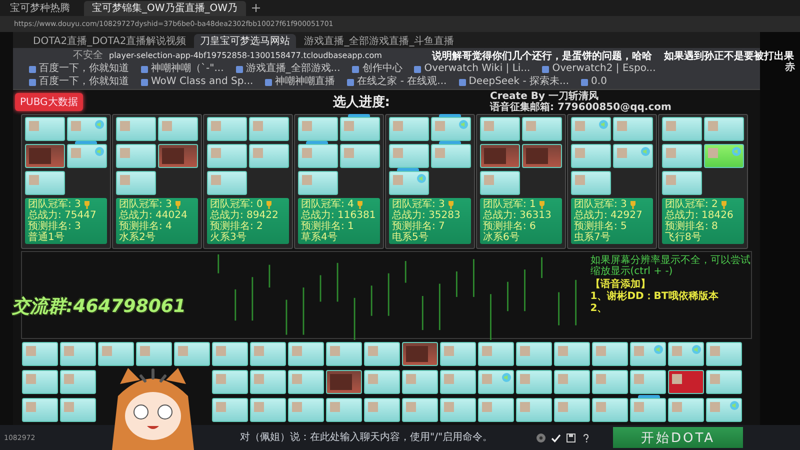 The image size is (800, 450). Describe the element at coordinates (411, 237) in the screenshot. I see `team-name: 电系5号` at that location.